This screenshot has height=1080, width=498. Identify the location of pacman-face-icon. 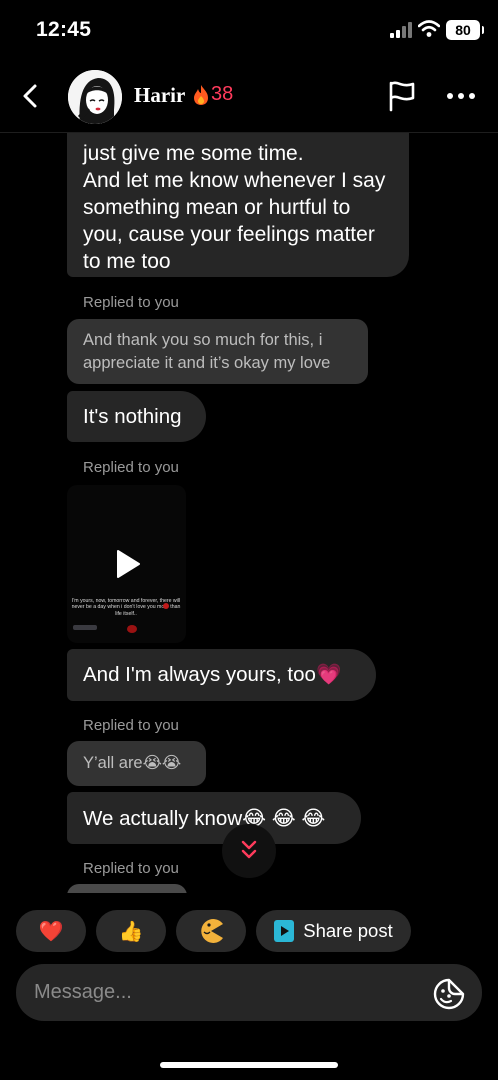
(212, 931).